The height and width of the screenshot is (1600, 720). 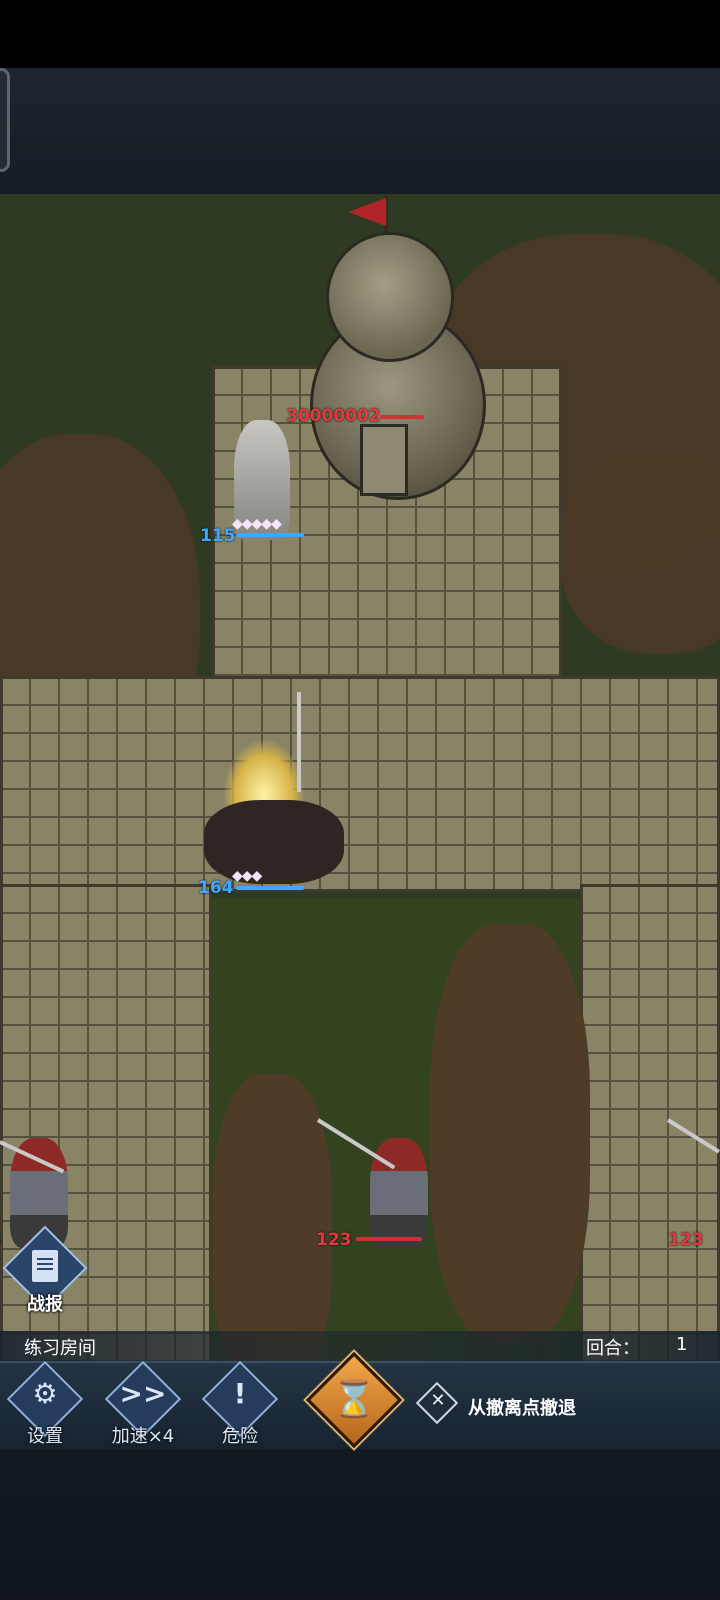 What do you see at coordinates (384, 460) in the screenshot?
I see `tower-door` at bounding box center [384, 460].